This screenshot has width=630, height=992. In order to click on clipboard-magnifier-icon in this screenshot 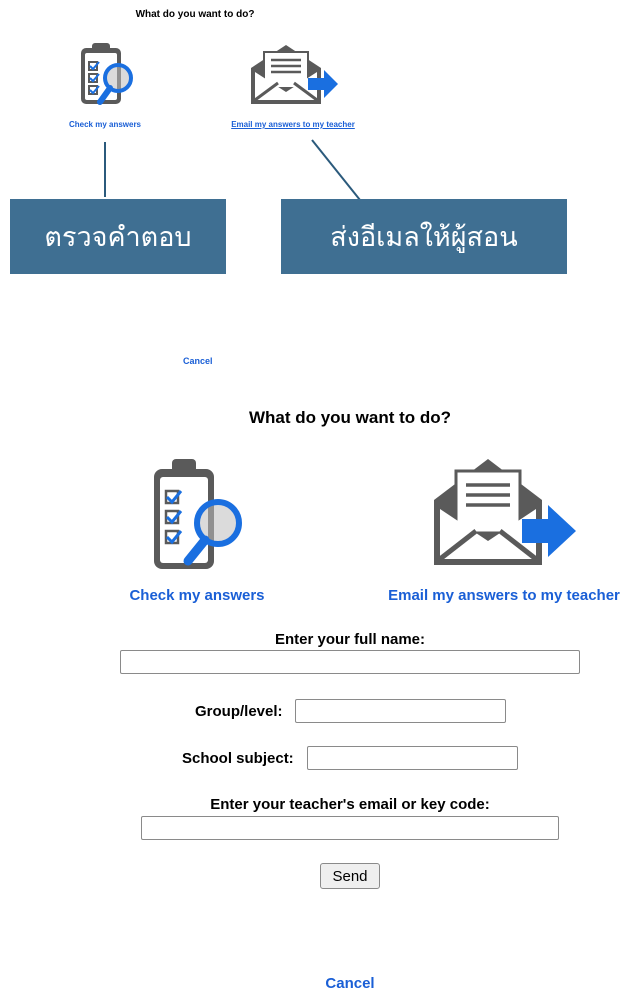, I will do `click(198, 514)`.